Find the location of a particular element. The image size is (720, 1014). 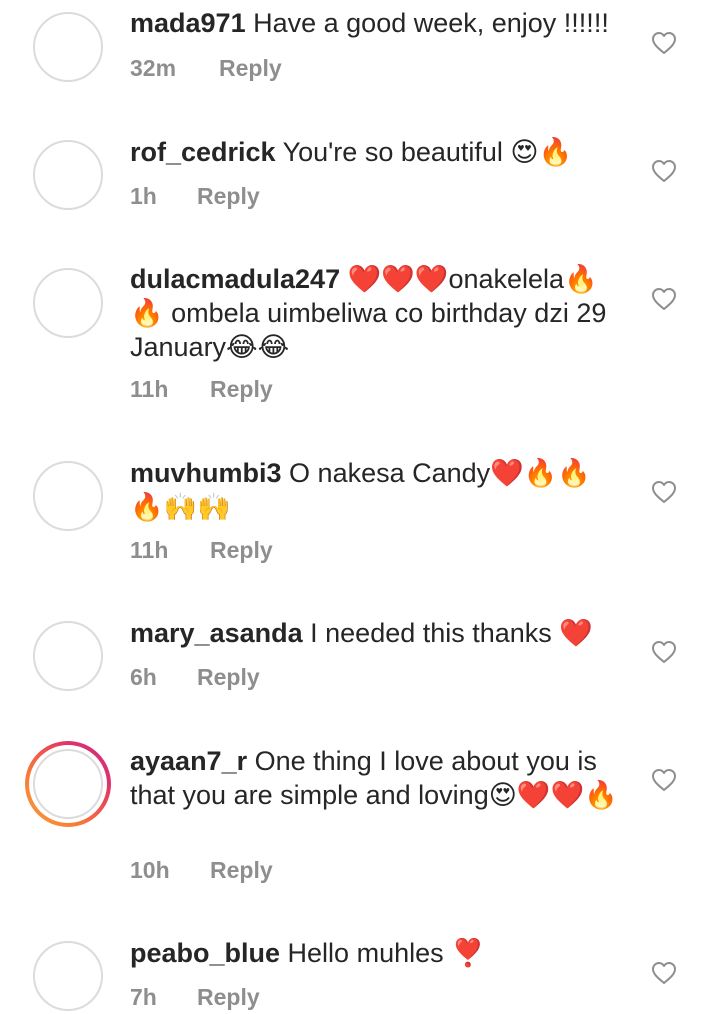

comment-timestamp: 32m is located at coordinates (153, 68).